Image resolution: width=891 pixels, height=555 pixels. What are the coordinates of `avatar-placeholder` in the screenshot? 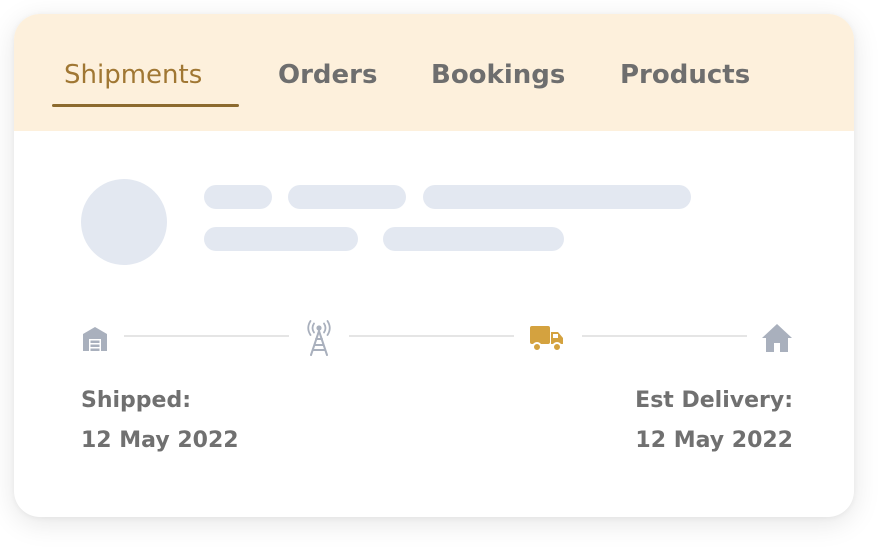 It's located at (124, 222).